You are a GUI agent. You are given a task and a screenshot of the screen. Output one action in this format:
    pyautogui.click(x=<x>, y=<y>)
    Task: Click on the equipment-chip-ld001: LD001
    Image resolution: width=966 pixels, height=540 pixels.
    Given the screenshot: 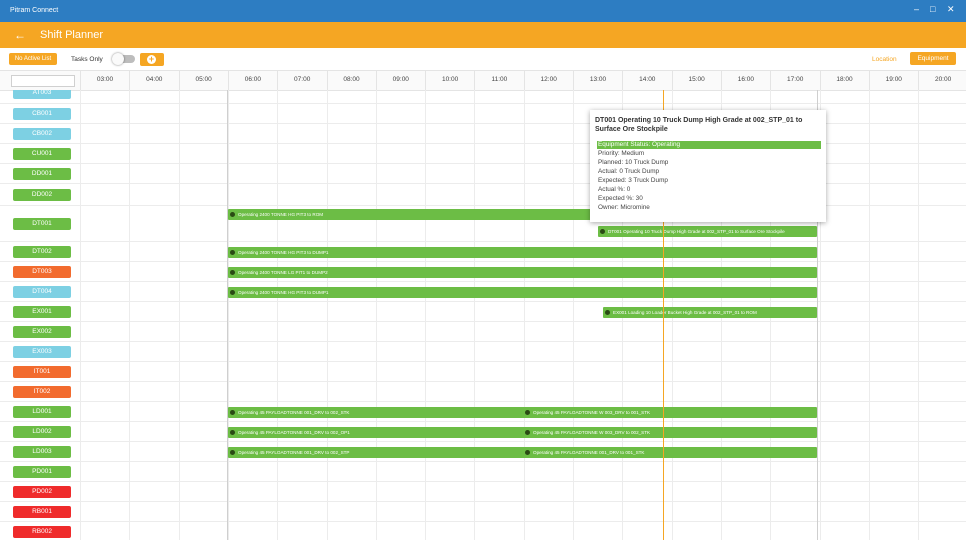 What is the action you would take?
    pyautogui.click(x=42, y=412)
    